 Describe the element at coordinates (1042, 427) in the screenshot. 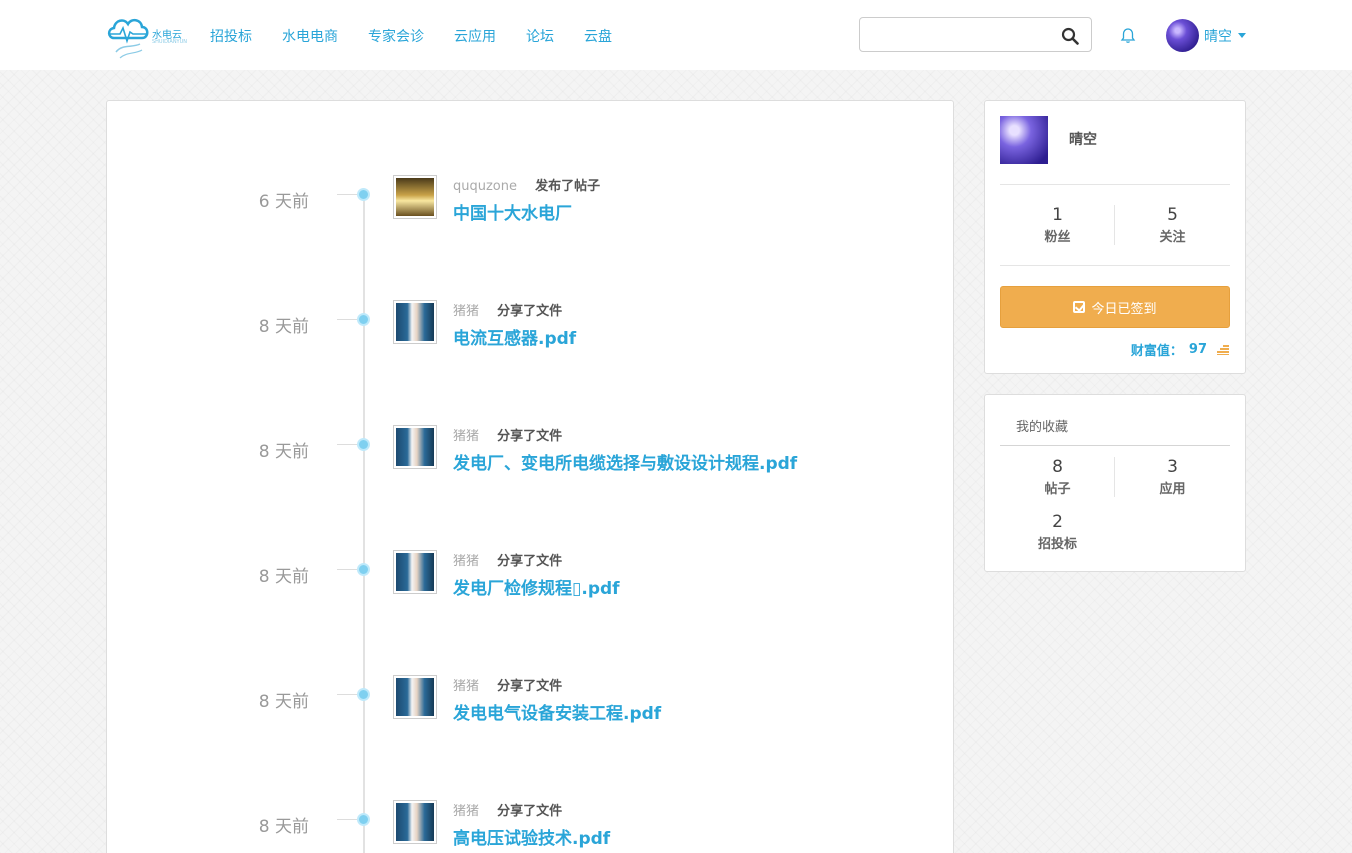

I see `favorites-title: 我的收藏` at that location.